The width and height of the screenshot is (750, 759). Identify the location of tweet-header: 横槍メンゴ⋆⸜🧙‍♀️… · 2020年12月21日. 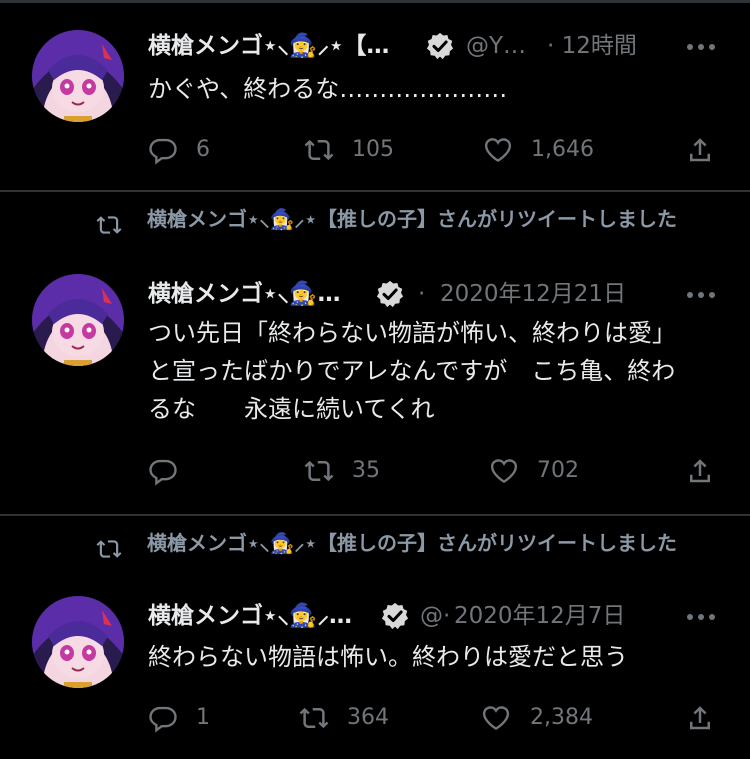
(435, 294).